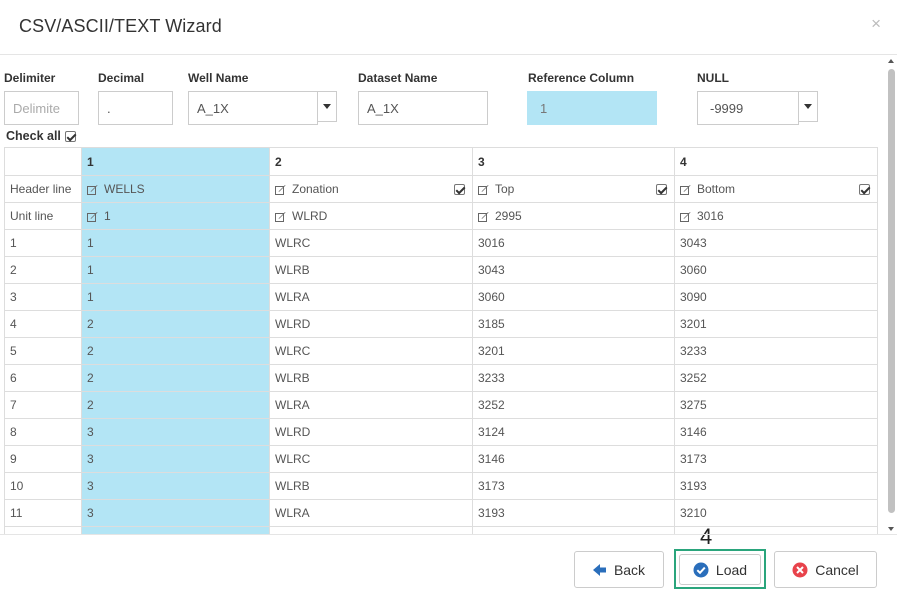  Describe the element at coordinates (43, 243) in the screenshot. I see `row-index: 1` at that location.